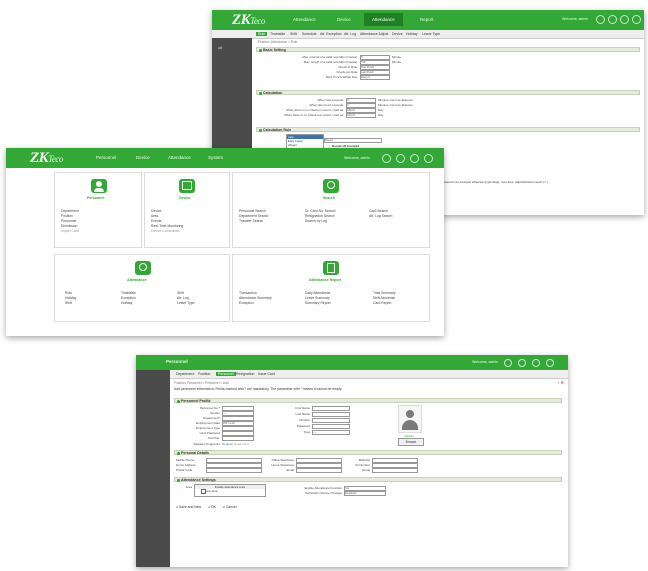  Describe the element at coordinates (319, 470) in the screenshot. I see `input-email` at that location.